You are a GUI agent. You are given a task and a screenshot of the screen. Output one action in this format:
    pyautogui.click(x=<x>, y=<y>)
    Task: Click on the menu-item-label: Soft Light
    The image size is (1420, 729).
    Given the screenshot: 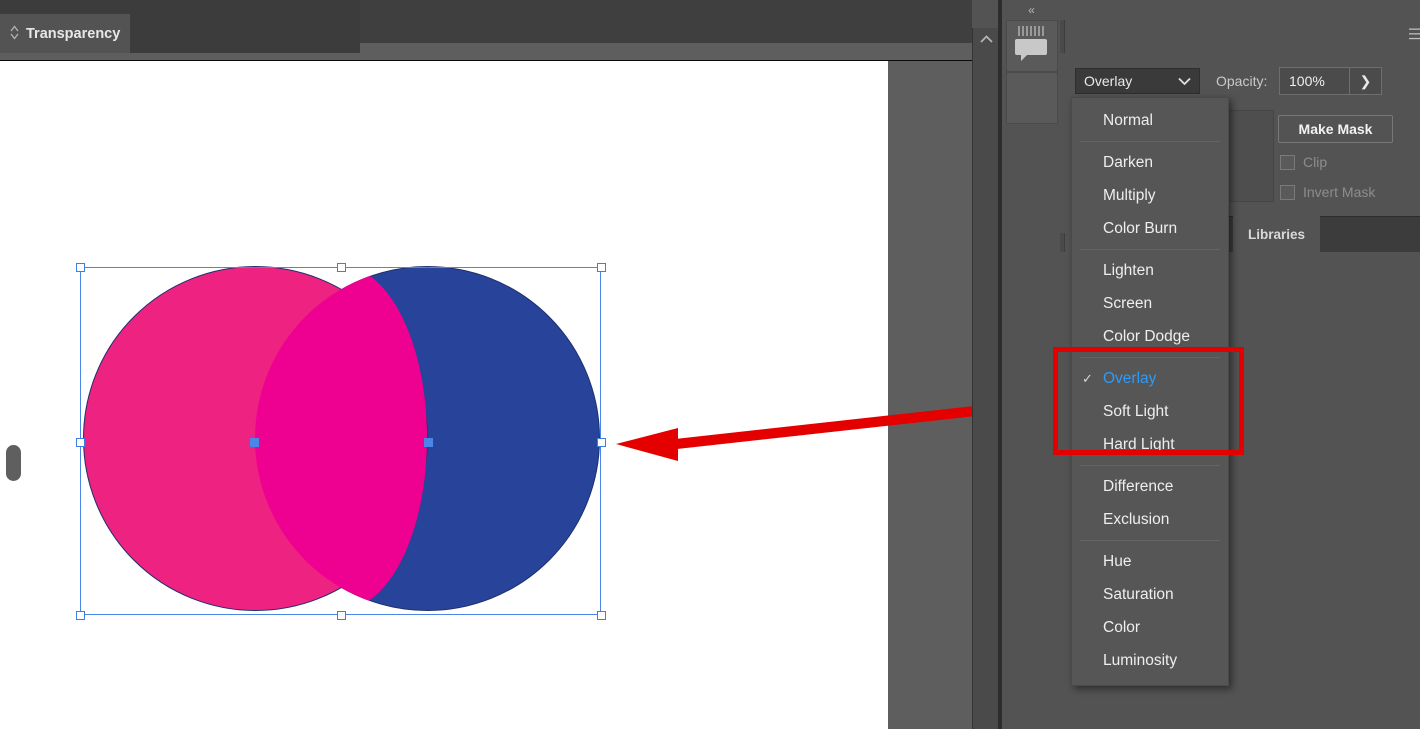 What is the action you would take?
    pyautogui.click(x=1136, y=411)
    